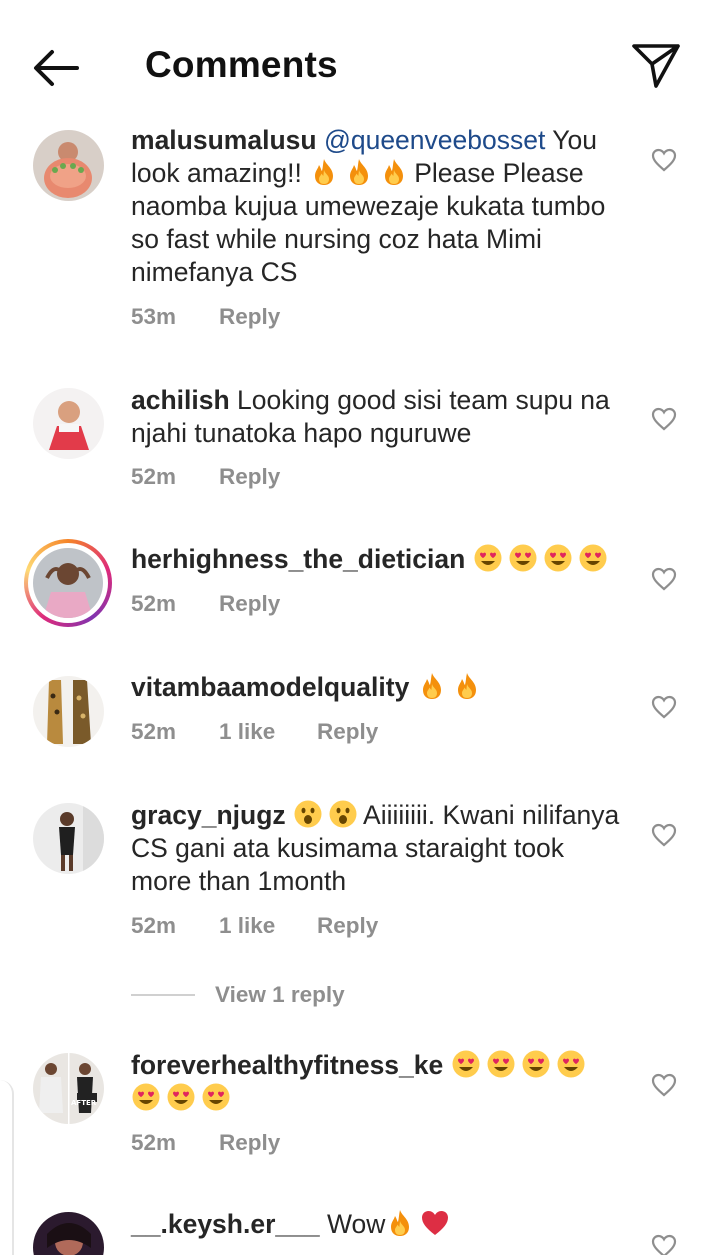 The height and width of the screenshot is (1255, 720). Describe the element at coordinates (163, 995) in the screenshot. I see `divider-line` at that location.